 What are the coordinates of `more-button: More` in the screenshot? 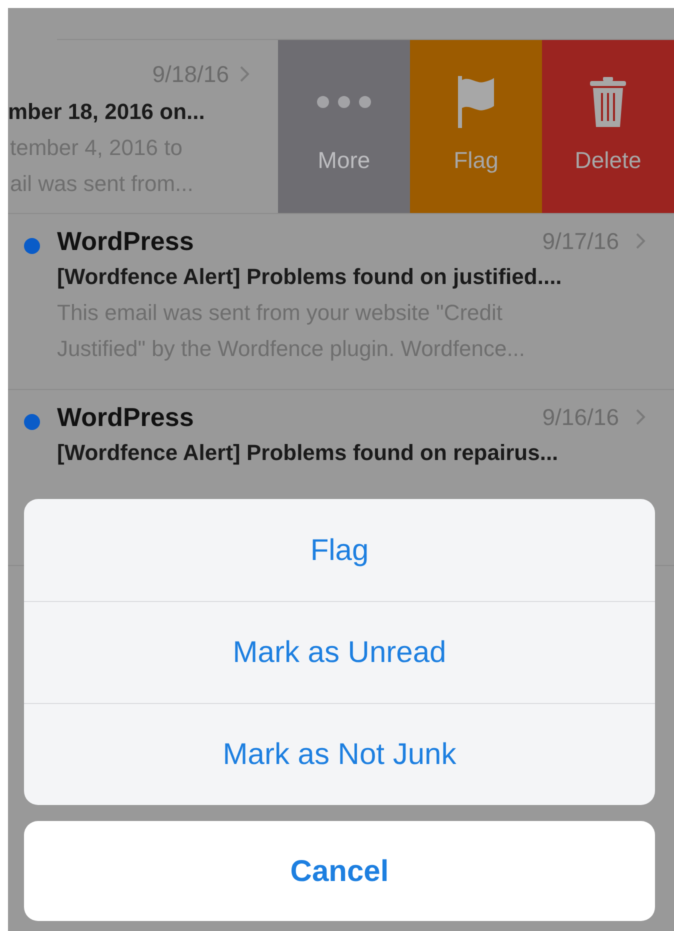 It's located at (344, 126).